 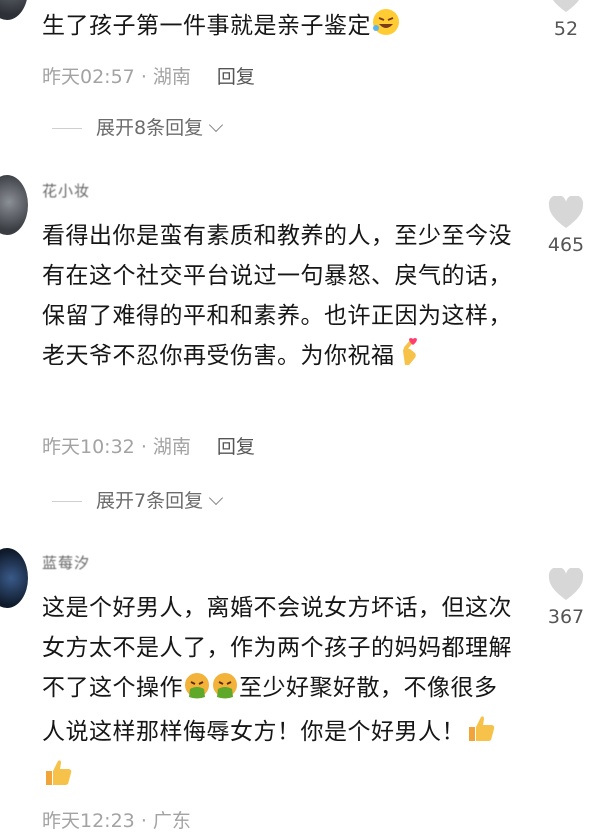 What do you see at coordinates (277, 28) in the screenshot?
I see `comment-text: 生了孩子第一件事就是亲子鉴定` at bounding box center [277, 28].